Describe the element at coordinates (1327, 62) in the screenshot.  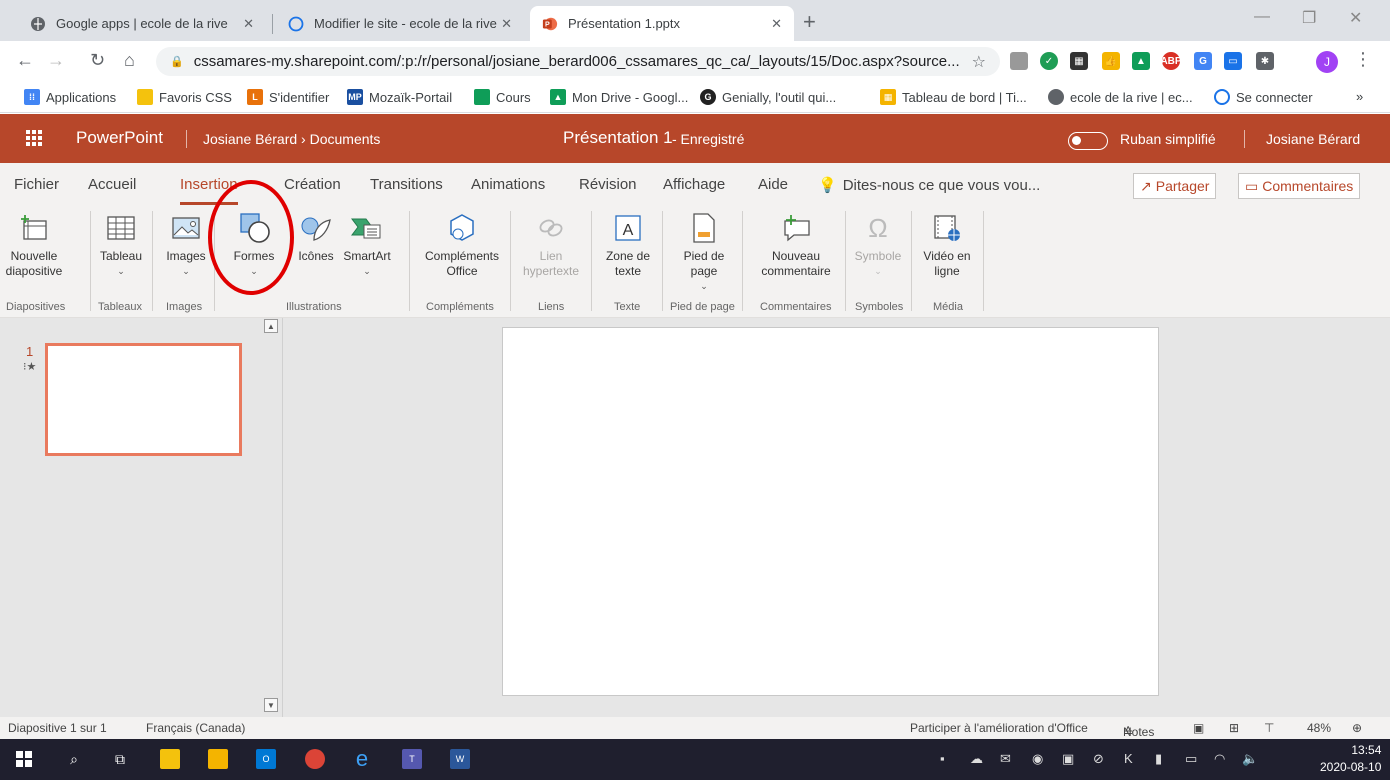
I see `profile-avatar: J` at that location.